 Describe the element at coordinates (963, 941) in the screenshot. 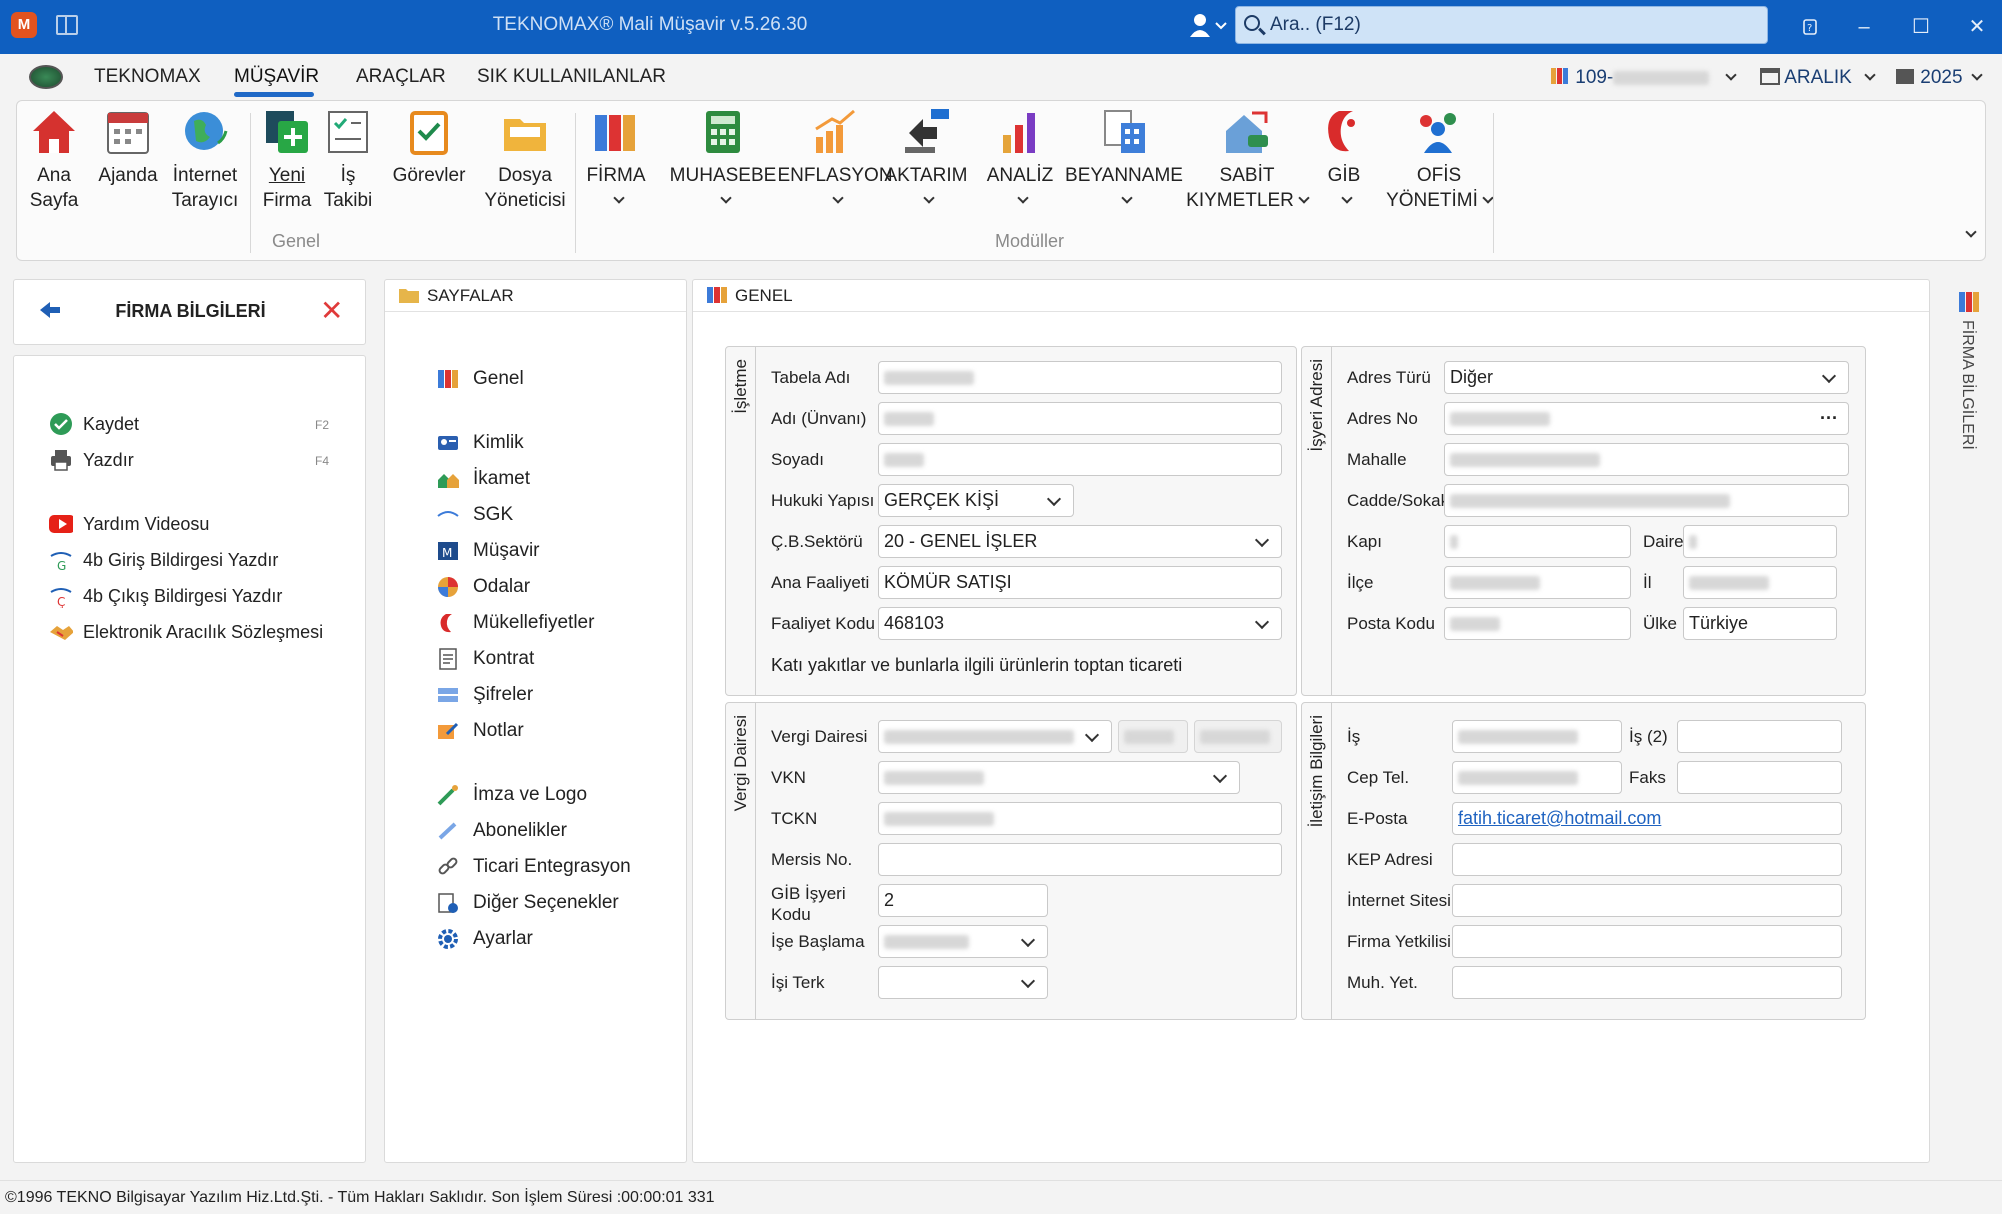

I see `ise-baslama-date` at that location.